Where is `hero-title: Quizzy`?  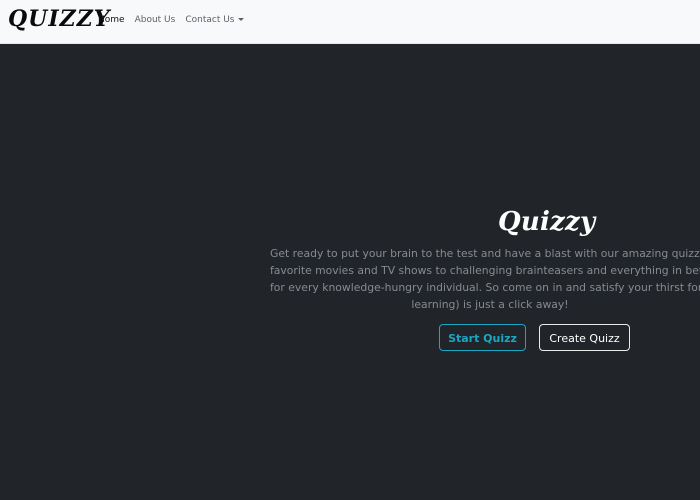
hero-title: Quizzy is located at coordinates (547, 222).